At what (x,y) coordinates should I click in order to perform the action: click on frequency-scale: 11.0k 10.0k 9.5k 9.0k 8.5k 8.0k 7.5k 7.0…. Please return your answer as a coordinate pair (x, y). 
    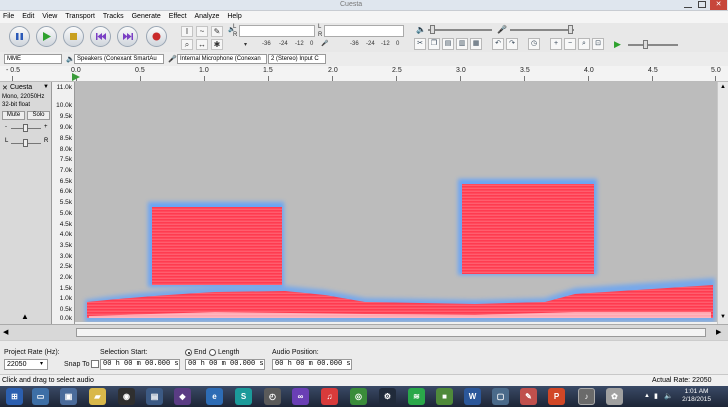
    Looking at the image, I should click on (63, 203).